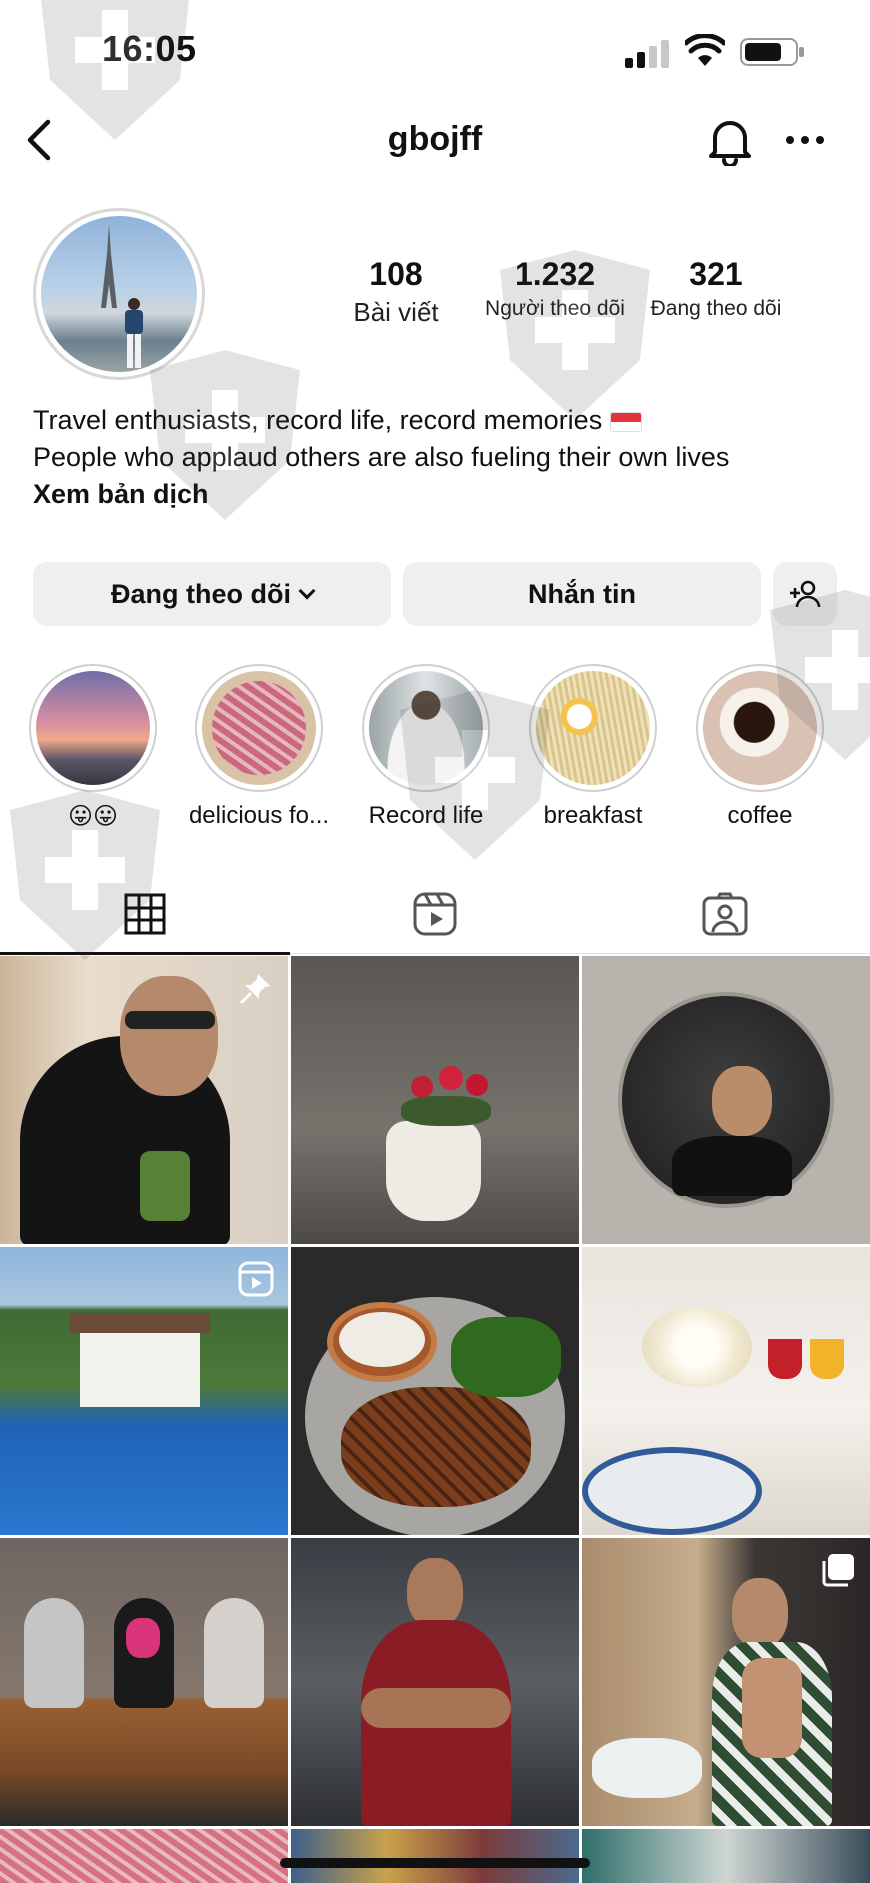 This screenshot has width=870, height=1883. What do you see at coordinates (435, 140) in the screenshot?
I see `profile-header-bar: gbojff` at bounding box center [435, 140].